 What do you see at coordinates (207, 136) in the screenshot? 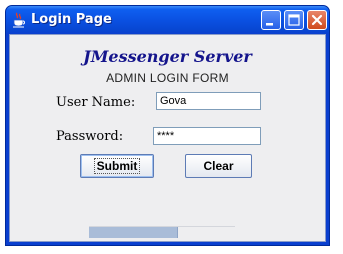
I see `password-field` at bounding box center [207, 136].